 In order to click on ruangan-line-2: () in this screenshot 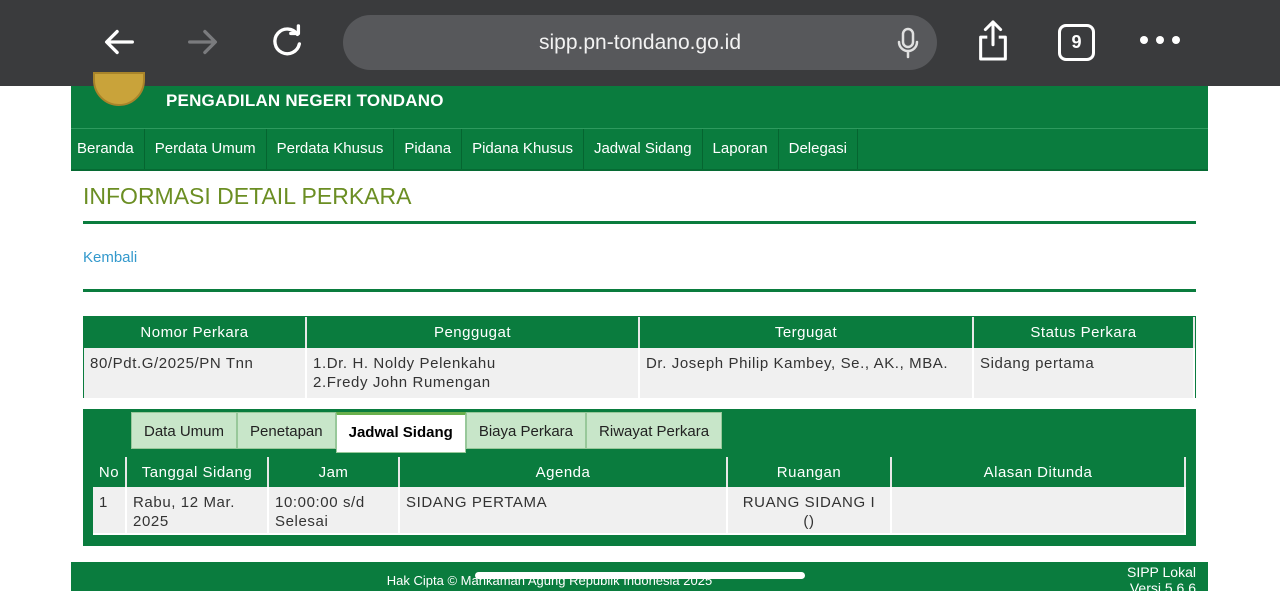, I will do `click(809, 521)`.